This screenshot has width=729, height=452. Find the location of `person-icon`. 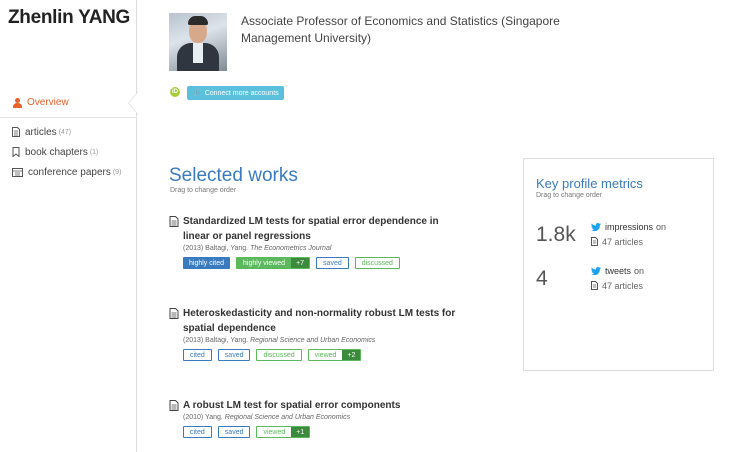

person-icon is located at coordinates (17, 102).